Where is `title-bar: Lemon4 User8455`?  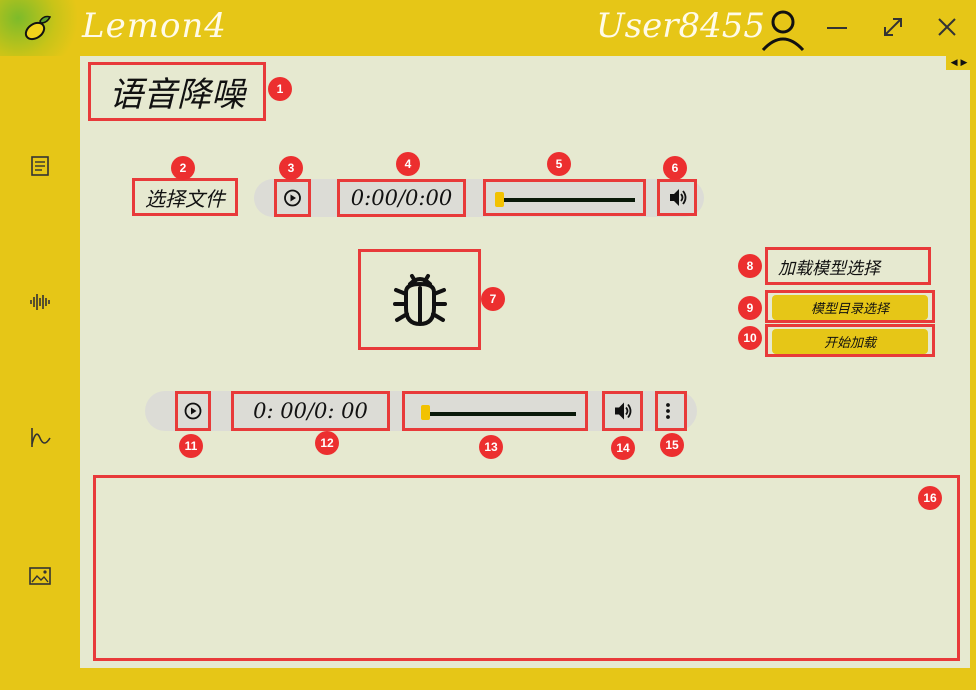
title-bar: Lemon4 User8455 is located at coordinates (488, 28).